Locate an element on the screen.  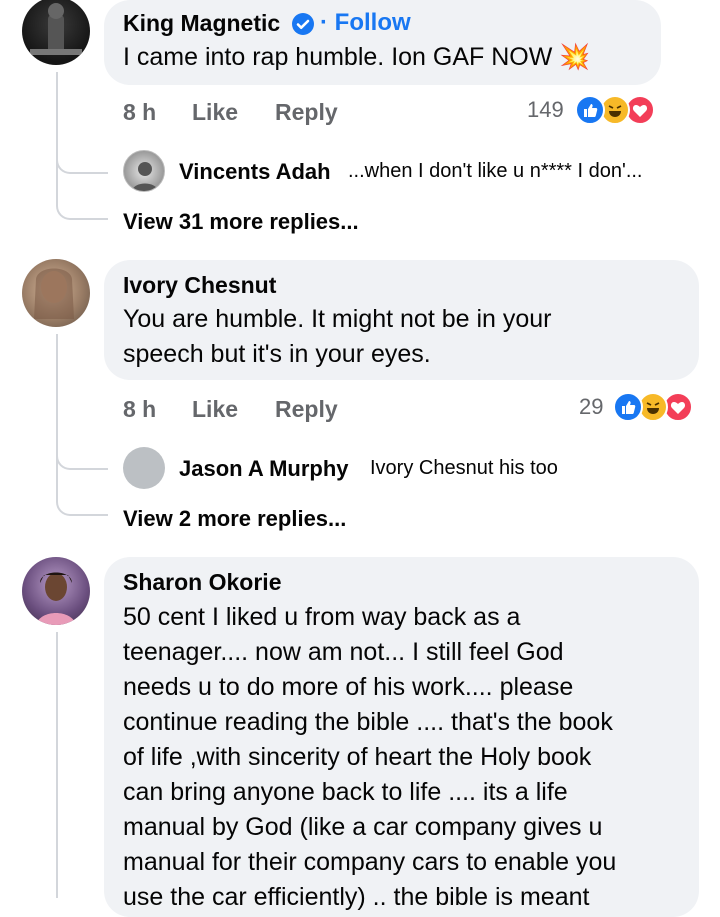
comment-text-line: 50 cent I liked u from way back as a is located at coordinates (322, 617).